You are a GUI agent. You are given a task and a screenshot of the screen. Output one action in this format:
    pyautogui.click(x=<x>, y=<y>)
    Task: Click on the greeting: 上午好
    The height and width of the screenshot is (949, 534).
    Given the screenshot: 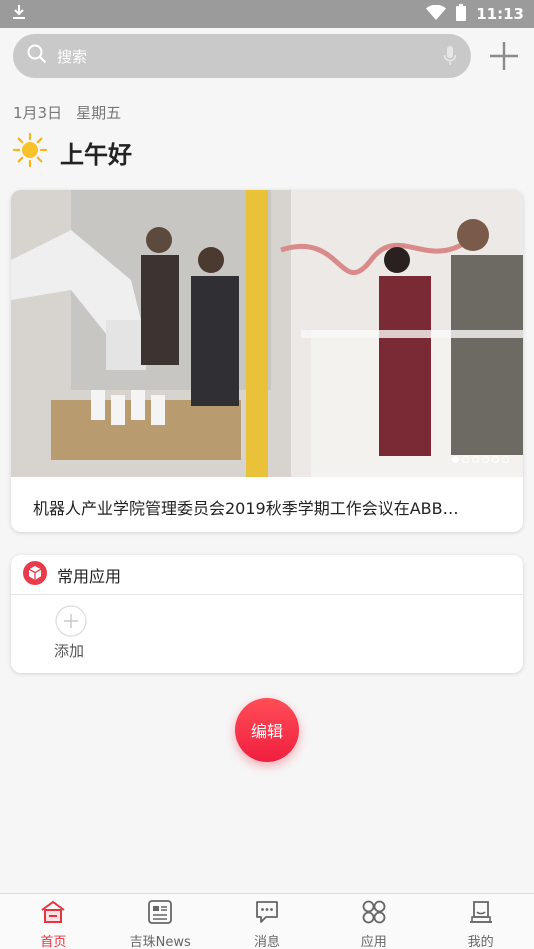 What is the action you would take?
    pyautogui.click(x=72, y=152)
    